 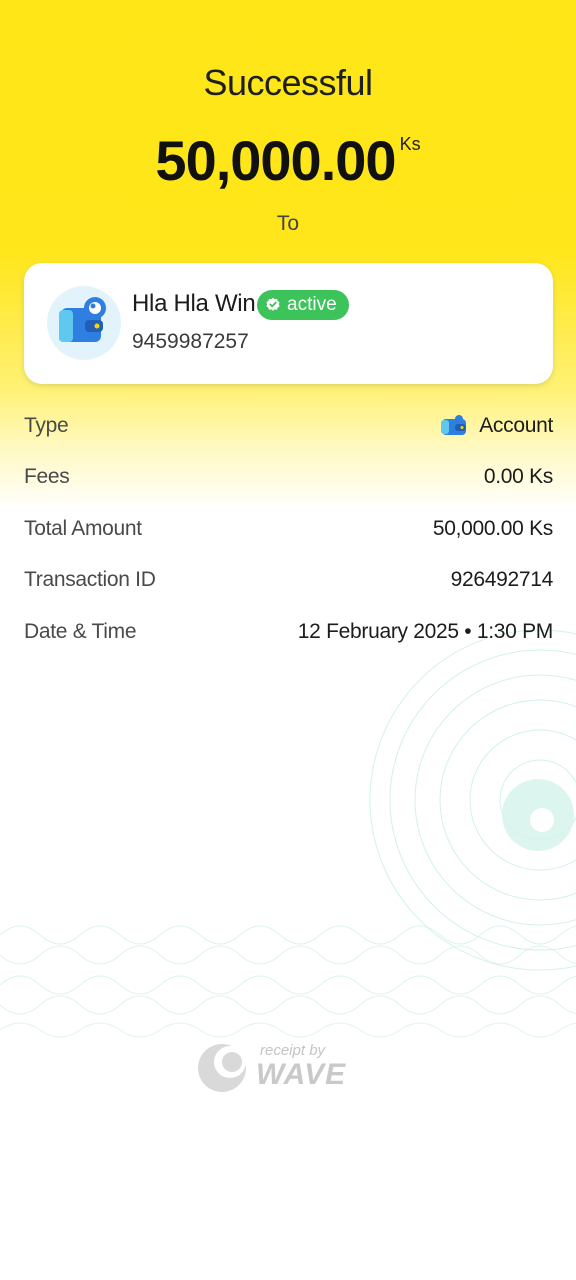 I want to click on account-wallet-icon, so click(x=454, y=424).